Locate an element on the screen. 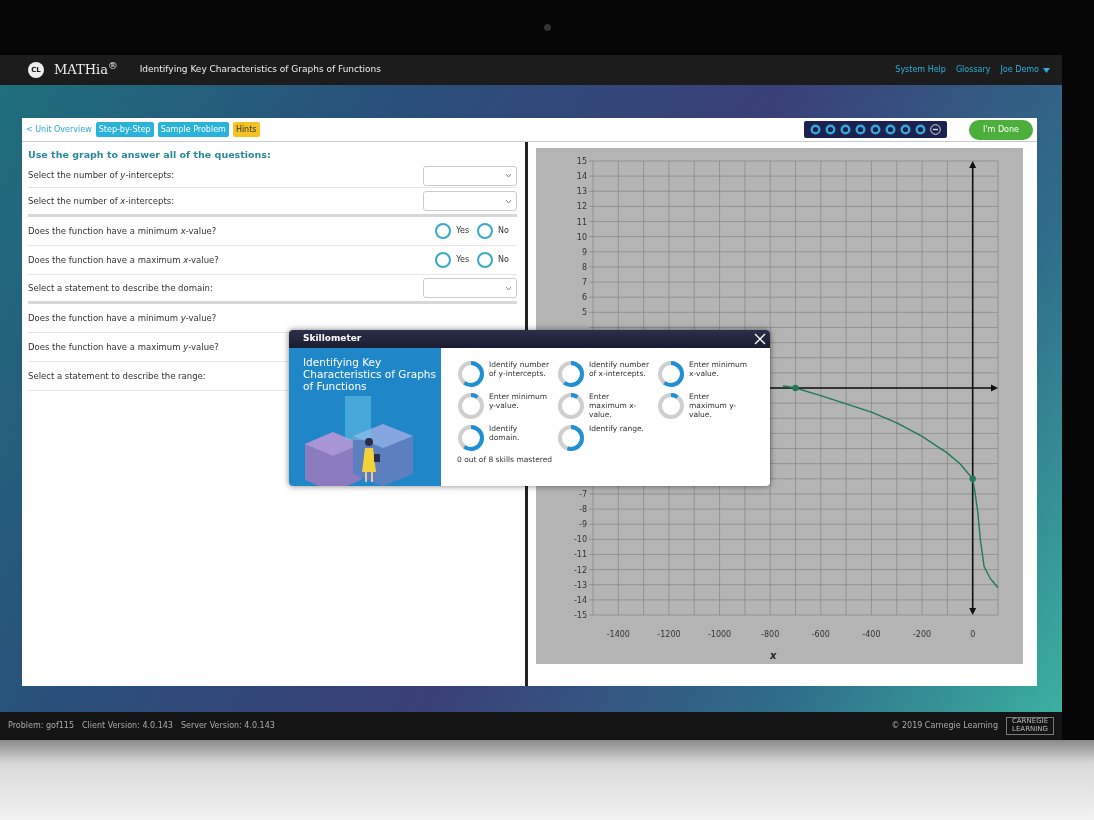 This screenshot has width=1094, height=820. tick-label: -1000 is located at coordinates (719, 634).